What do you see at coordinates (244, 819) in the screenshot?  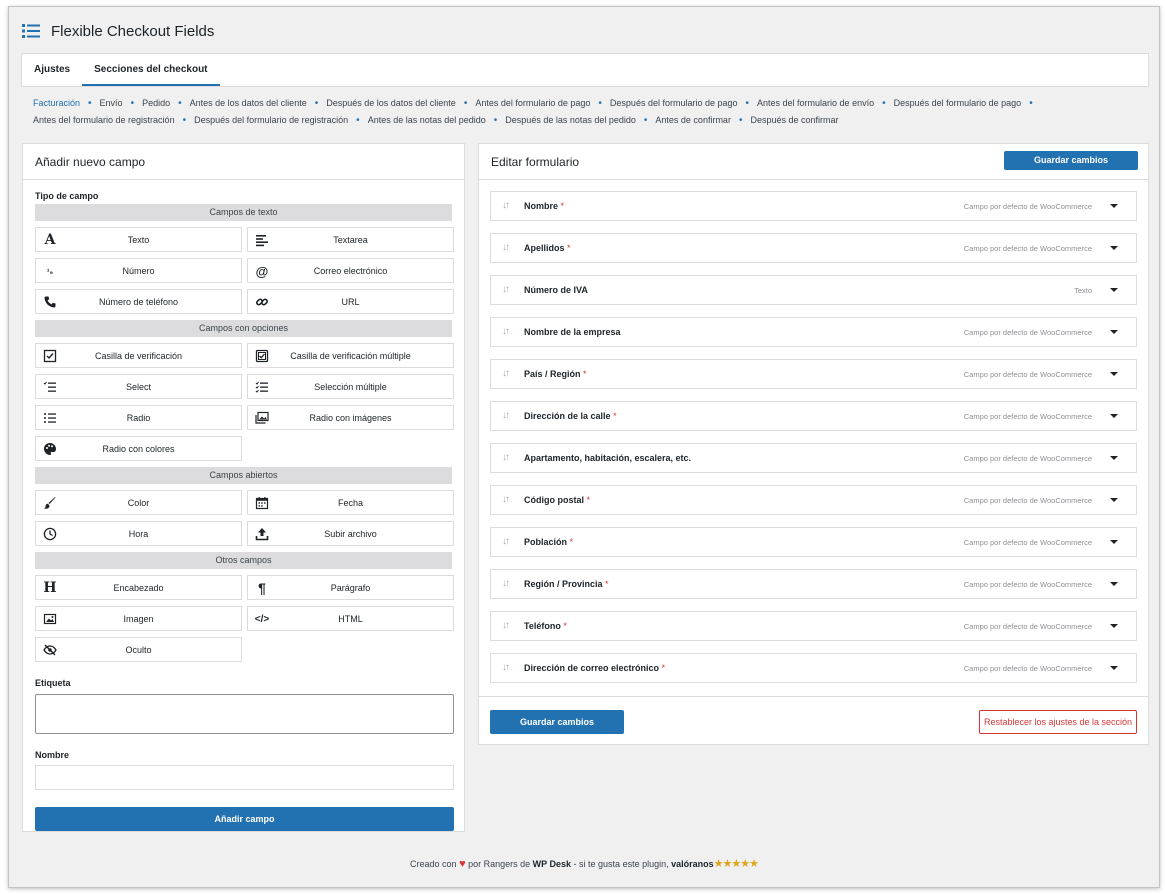 I see `add-field-button: Añadir campo` at bounding box center [244, 819].